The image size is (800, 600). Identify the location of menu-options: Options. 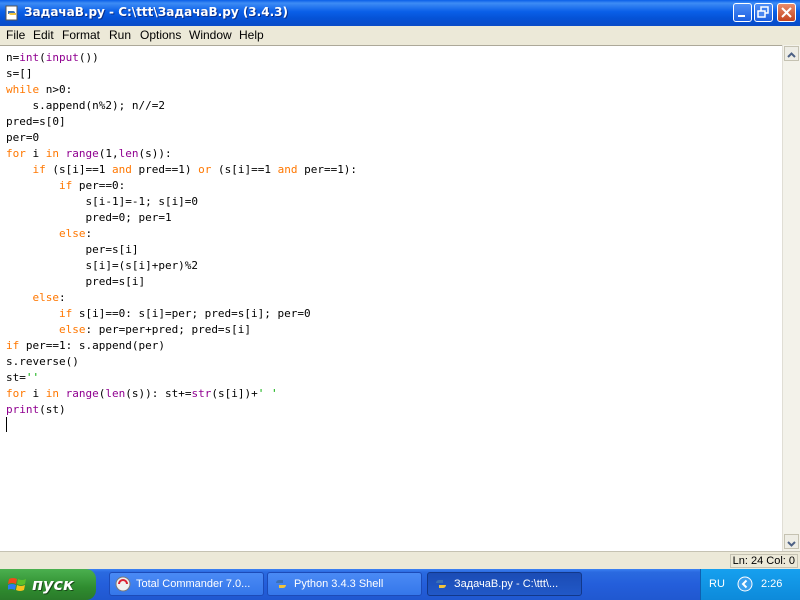
(160, 35).